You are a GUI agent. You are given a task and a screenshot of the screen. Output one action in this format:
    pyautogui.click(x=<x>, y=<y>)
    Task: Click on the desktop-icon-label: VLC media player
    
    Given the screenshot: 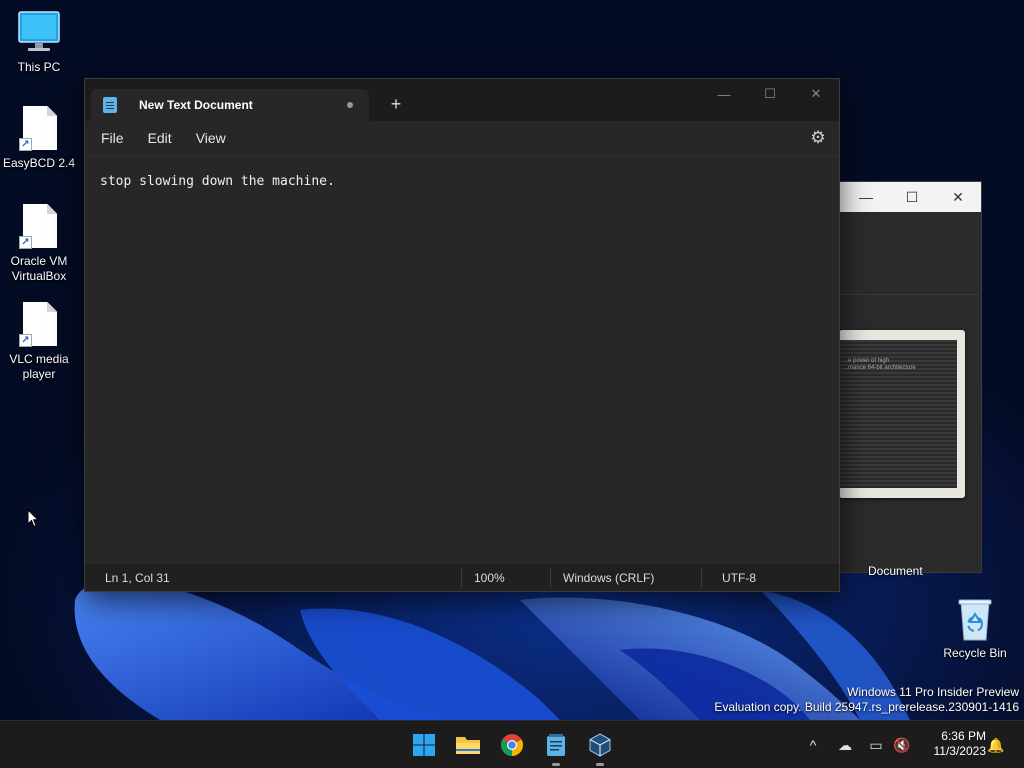 What is the action you would take?
    pyautogui.click(x=39, y=366)
    